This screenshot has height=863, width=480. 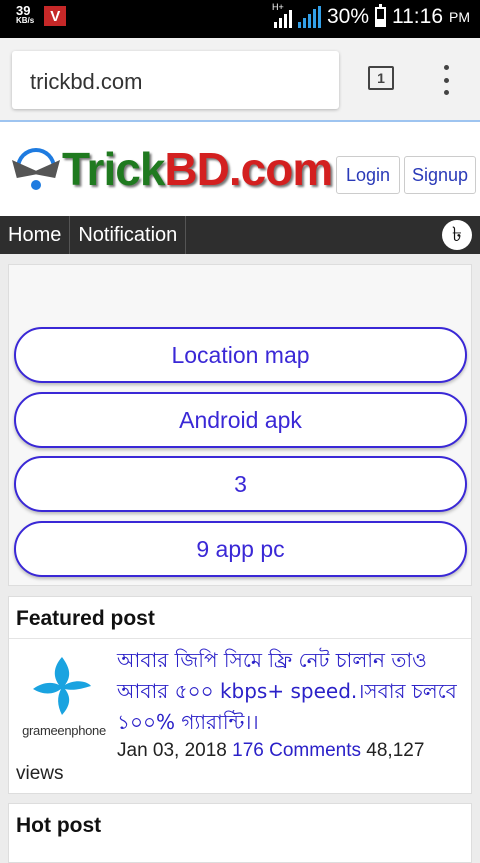 What do you see at coordinates (62, 686) in the screenshot?
I see `grameenphone-logo-icon` at bounding box center [62, 686].